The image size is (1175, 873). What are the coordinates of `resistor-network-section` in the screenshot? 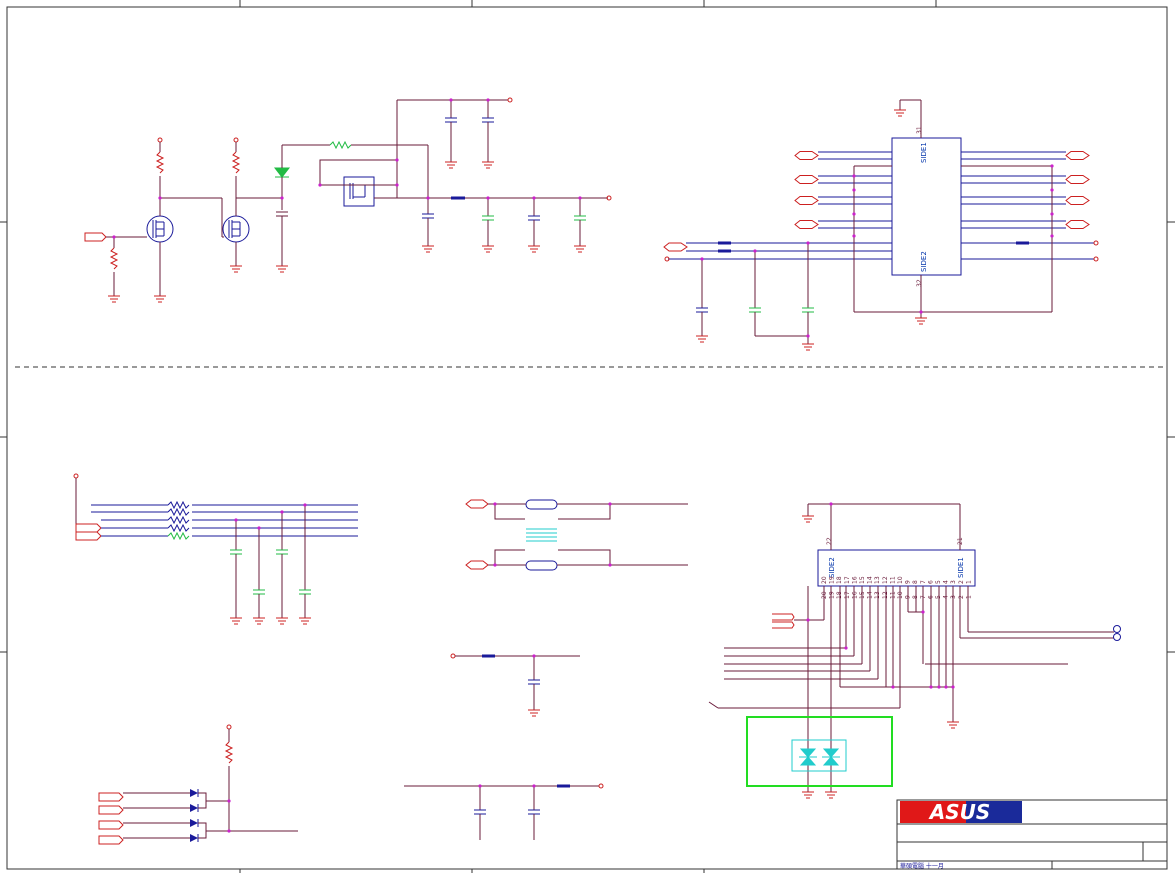 It's located at (215, 549).